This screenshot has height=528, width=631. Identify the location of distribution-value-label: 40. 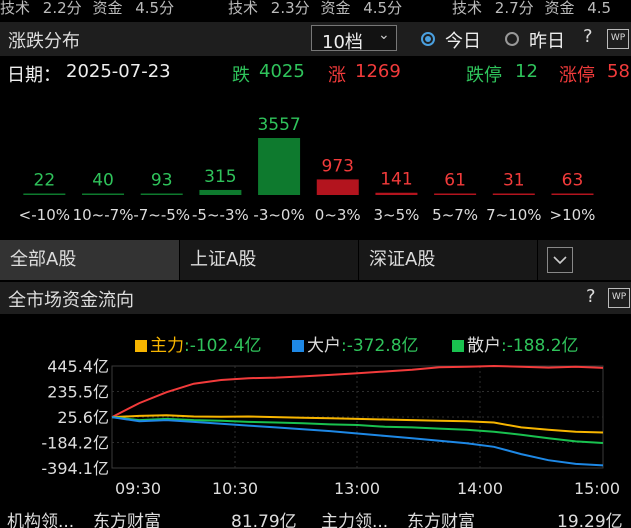
(103, 181).